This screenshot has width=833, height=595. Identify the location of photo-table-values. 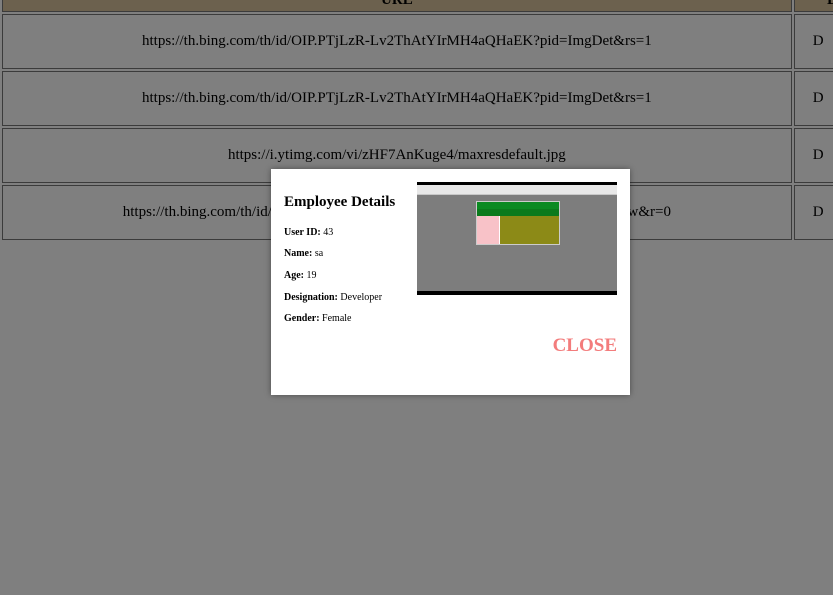
(529, 230).